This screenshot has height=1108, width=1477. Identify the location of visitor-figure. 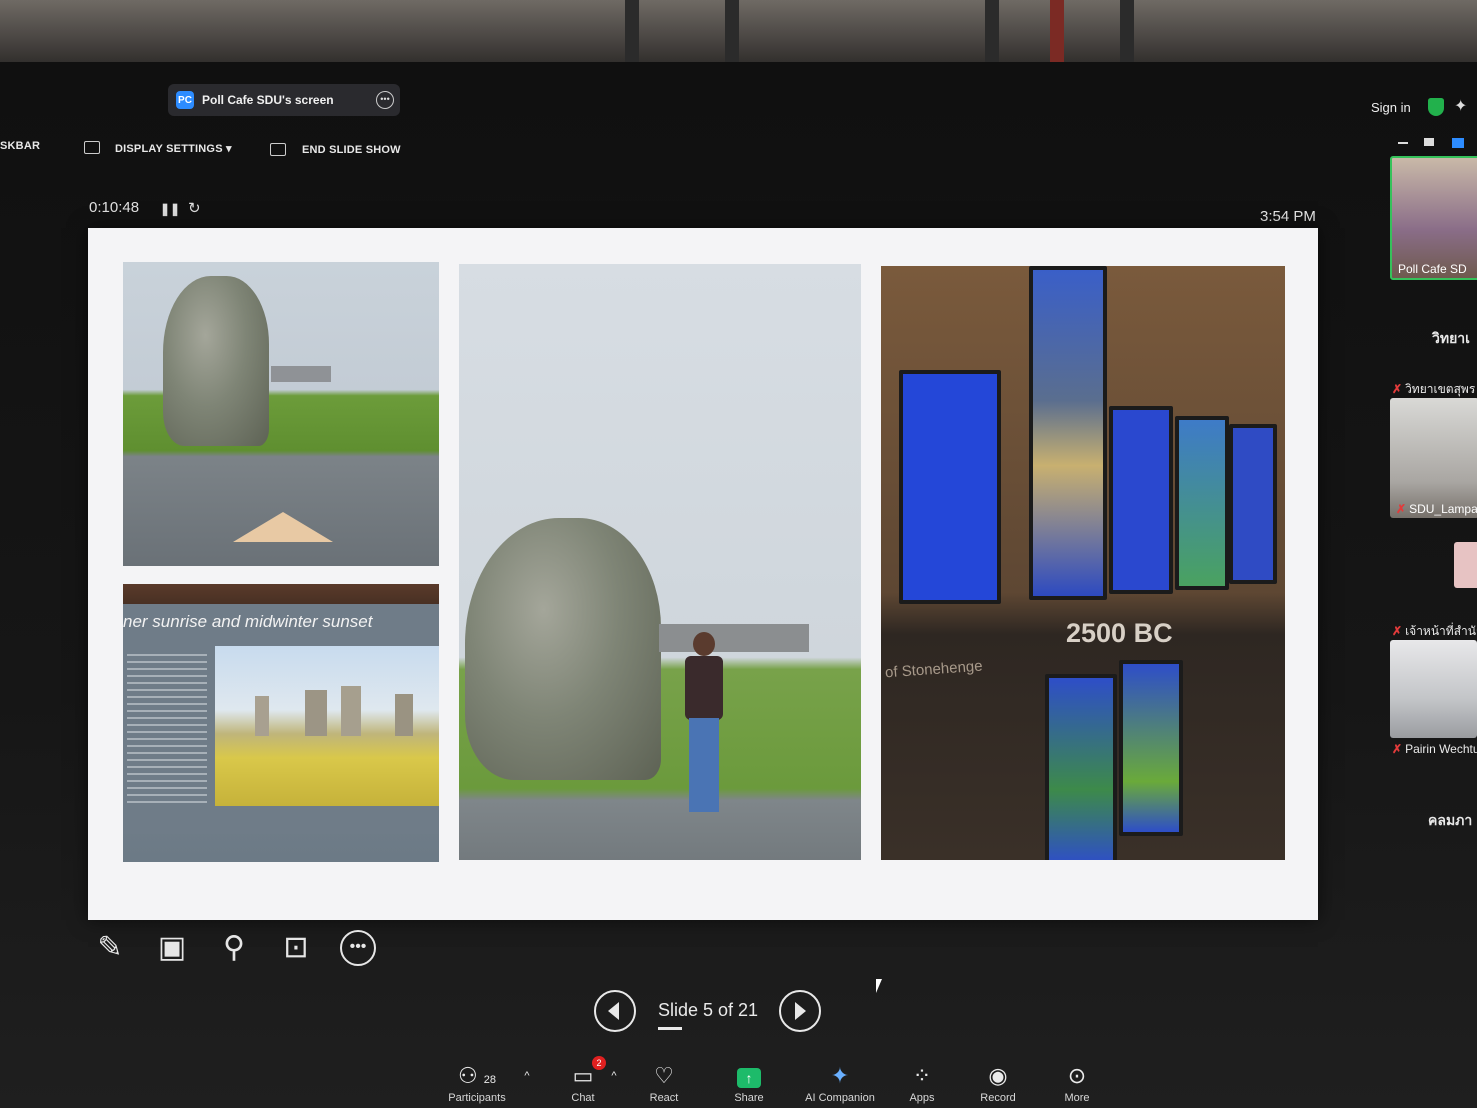
(703, 725).